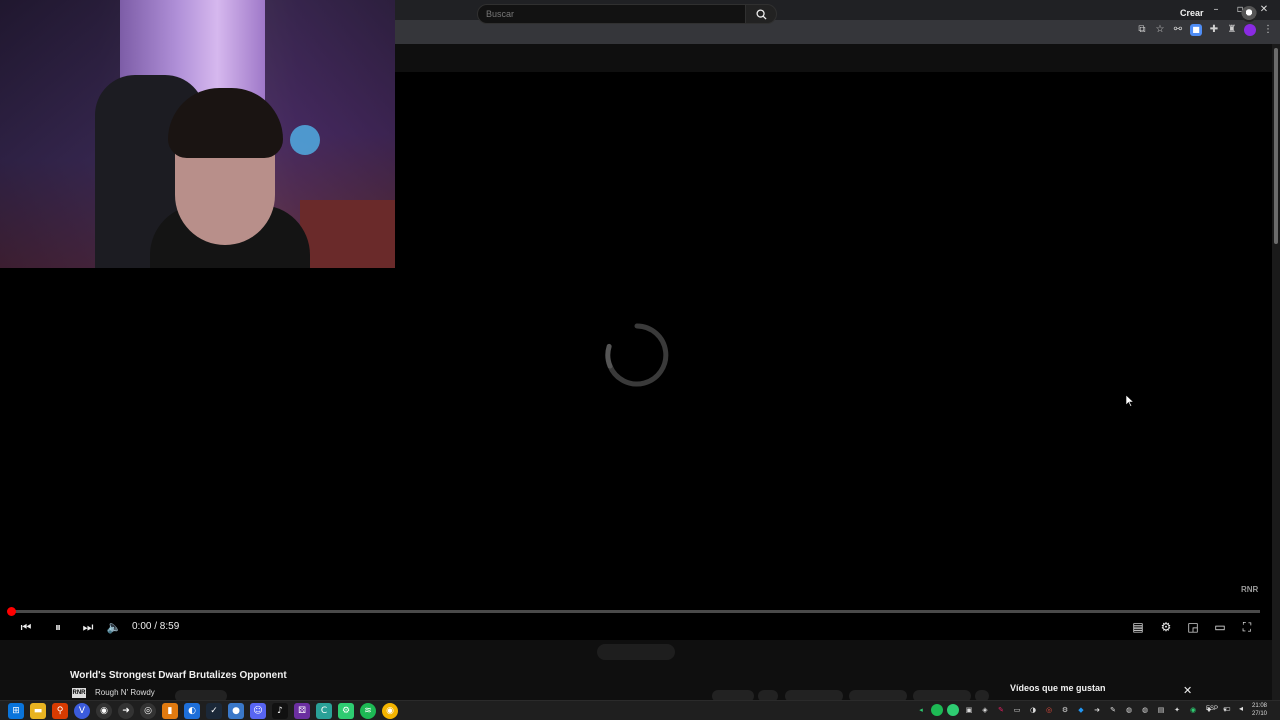  Describe the element at coordinates (1145, 710) in the screenshot. I see `tray-app-icon-13: ◍` at that location.